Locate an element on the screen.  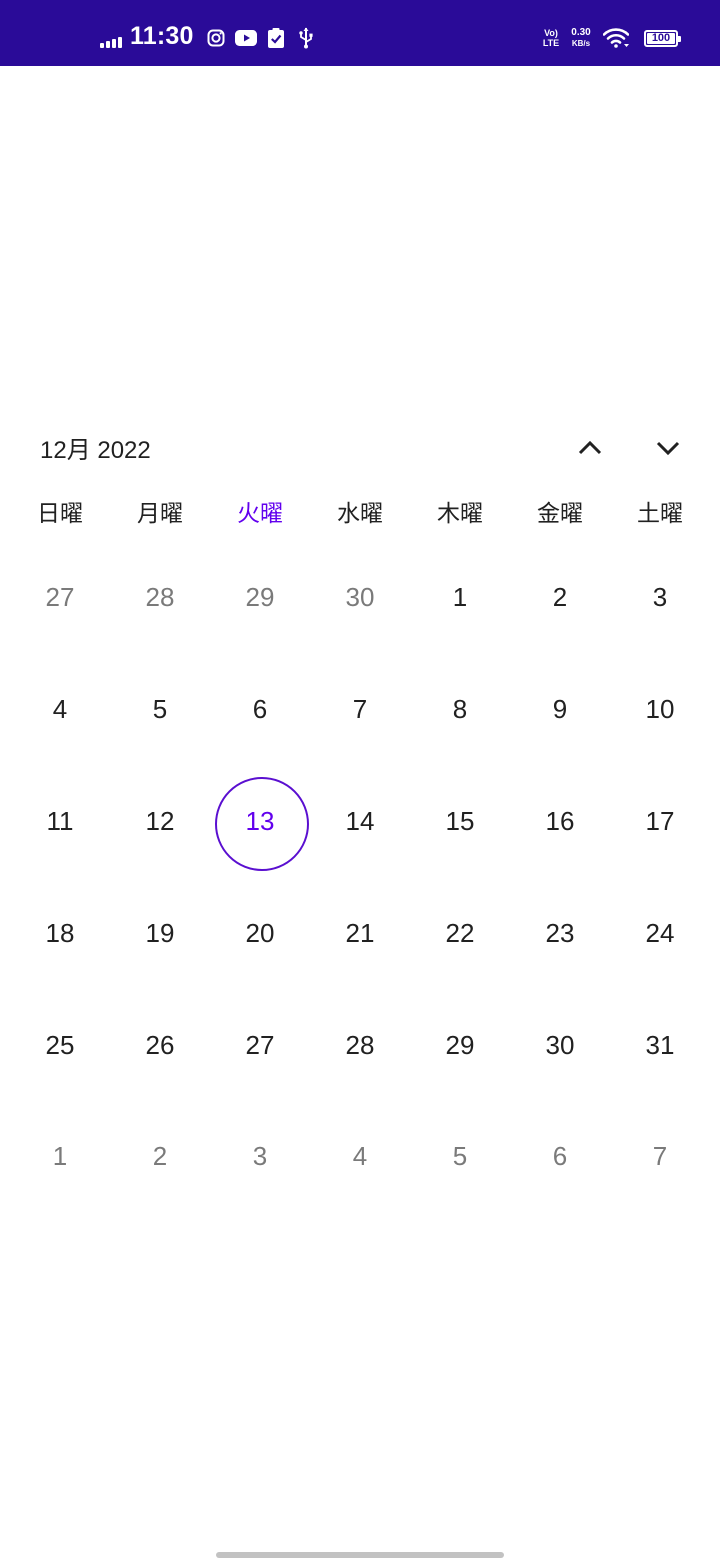
day-cell: 12 is located at coordinates (160, 822).